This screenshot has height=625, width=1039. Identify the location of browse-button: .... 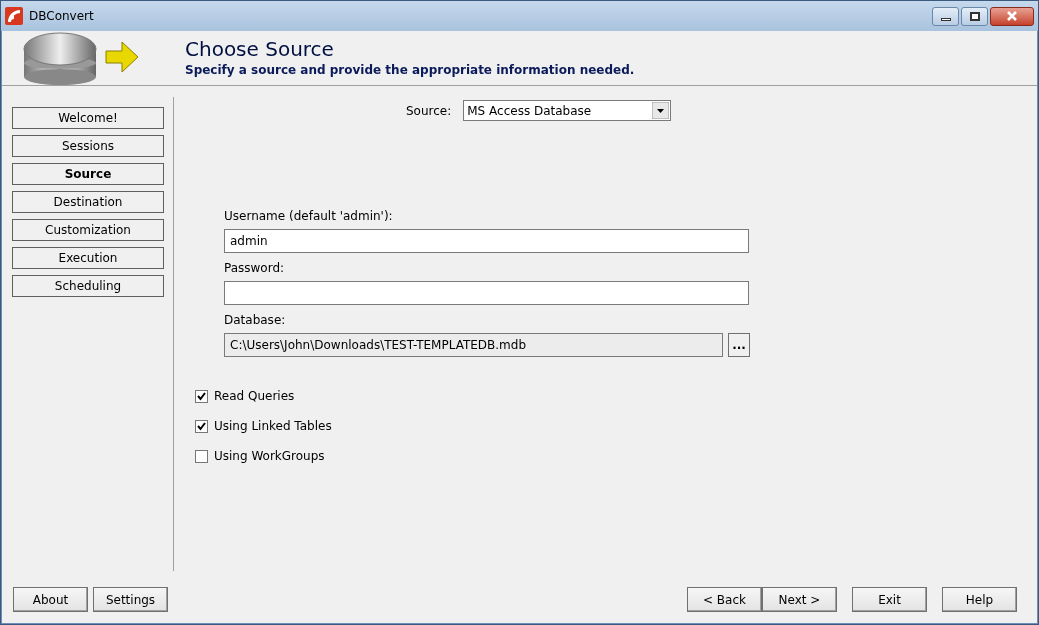
(739, 345).